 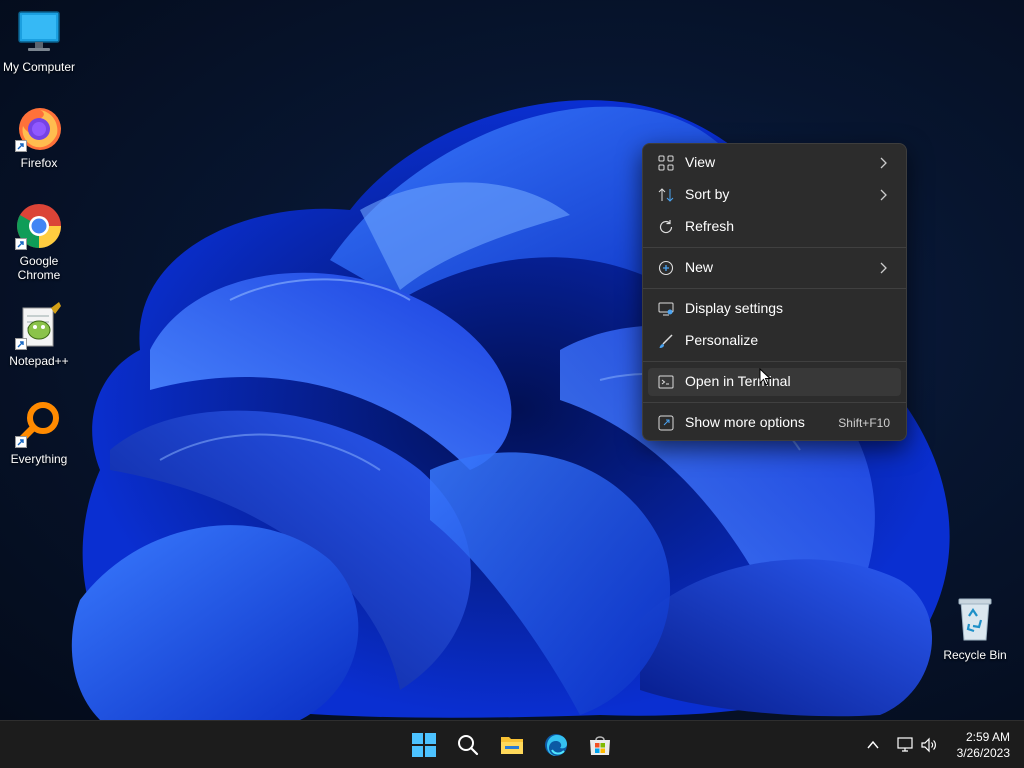 I want to click on firefox-icon, so click(x=39, y=128).